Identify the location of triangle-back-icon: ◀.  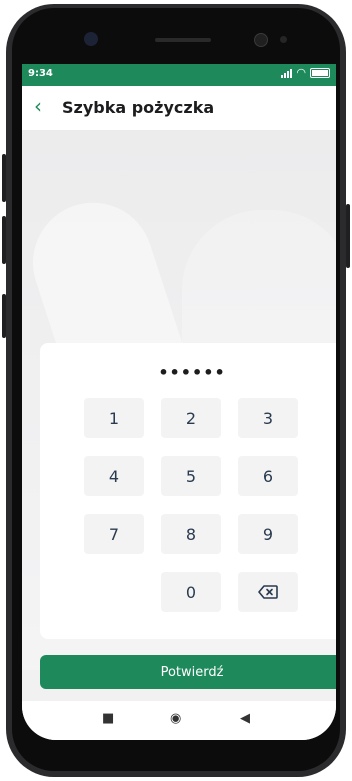
(245, 718).